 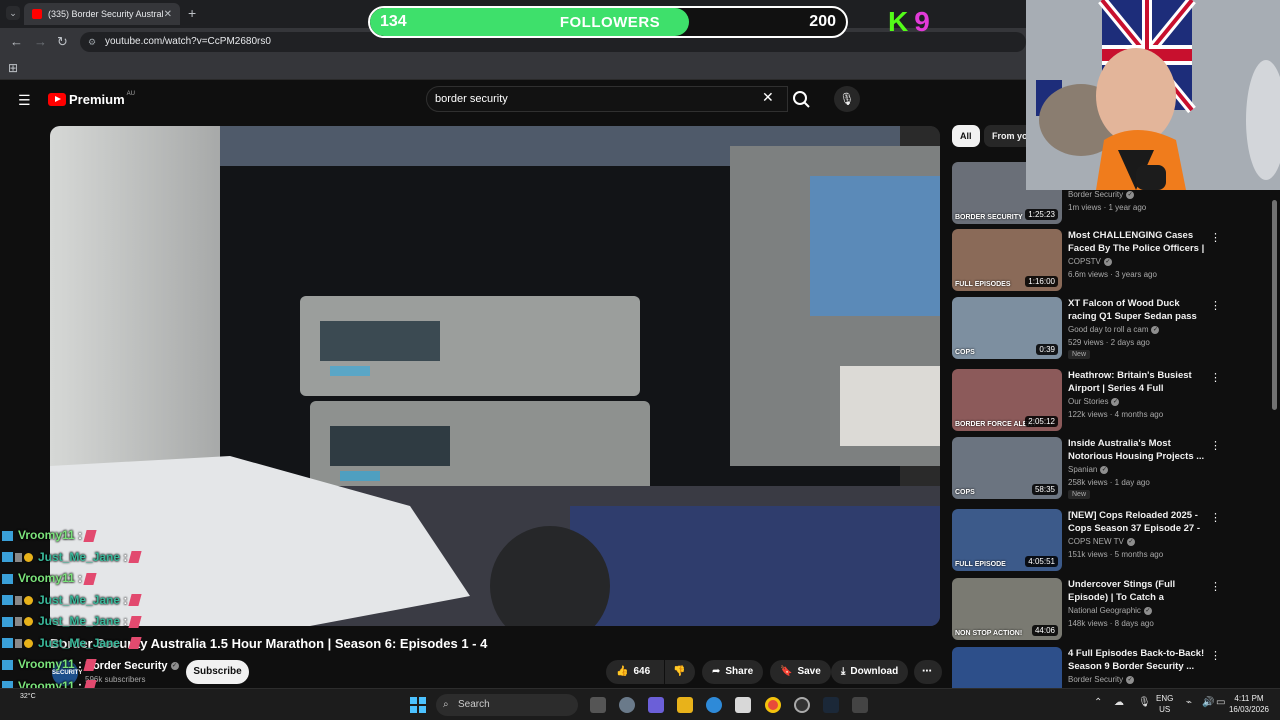 What do you see at coordinates (130, 93) in the screenshot?
I see `region-code: AU` at bounding box center [130, 93].